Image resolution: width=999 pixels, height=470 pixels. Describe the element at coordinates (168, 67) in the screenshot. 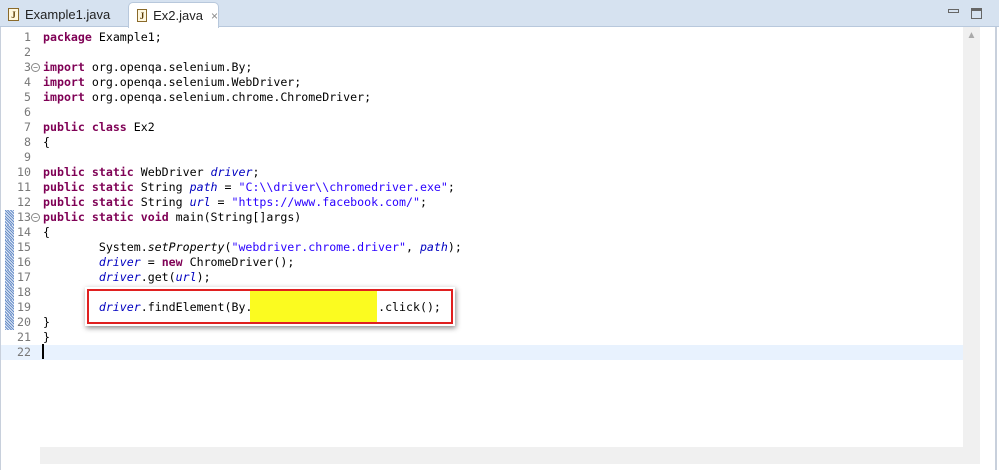

I see `code-token: org.openqa.selenium.By;` at that location.